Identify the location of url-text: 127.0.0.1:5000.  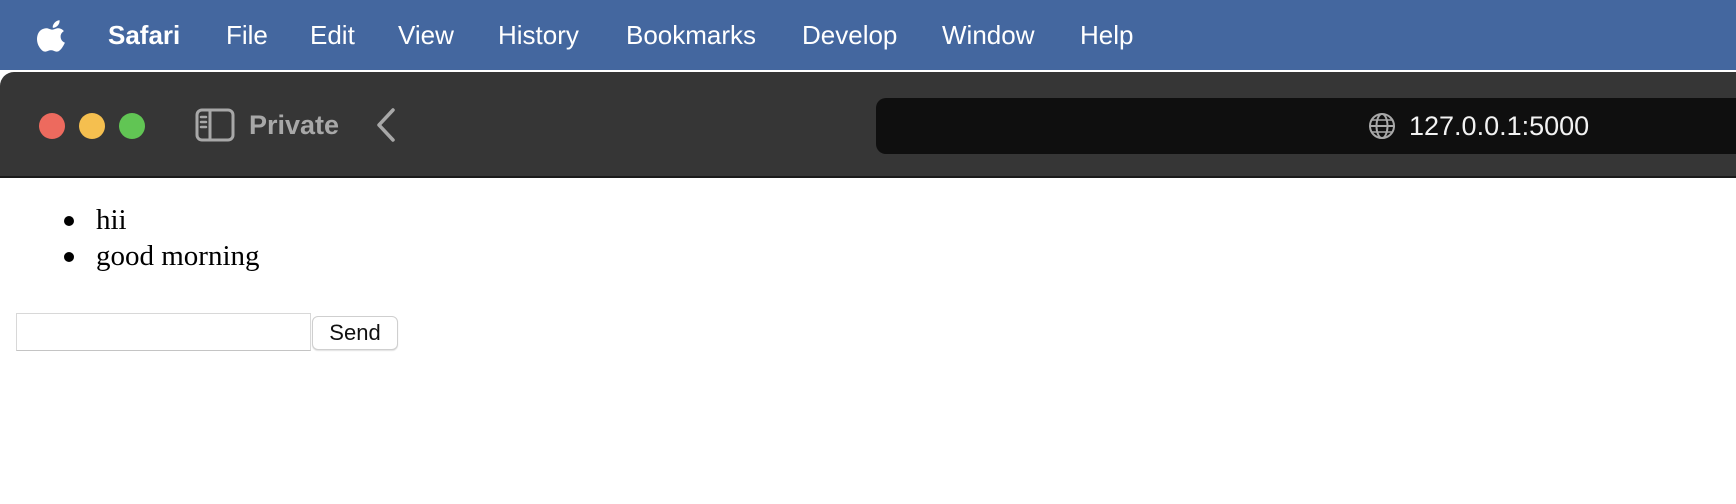
(1499, 126).